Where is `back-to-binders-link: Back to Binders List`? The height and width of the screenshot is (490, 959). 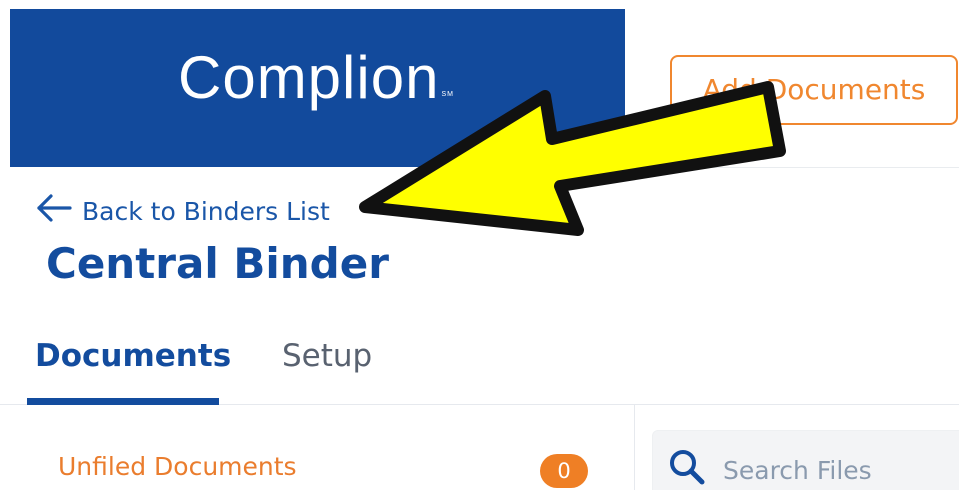 back-to-binders-link: Back to Binders List is located at coordinates (183, 211).